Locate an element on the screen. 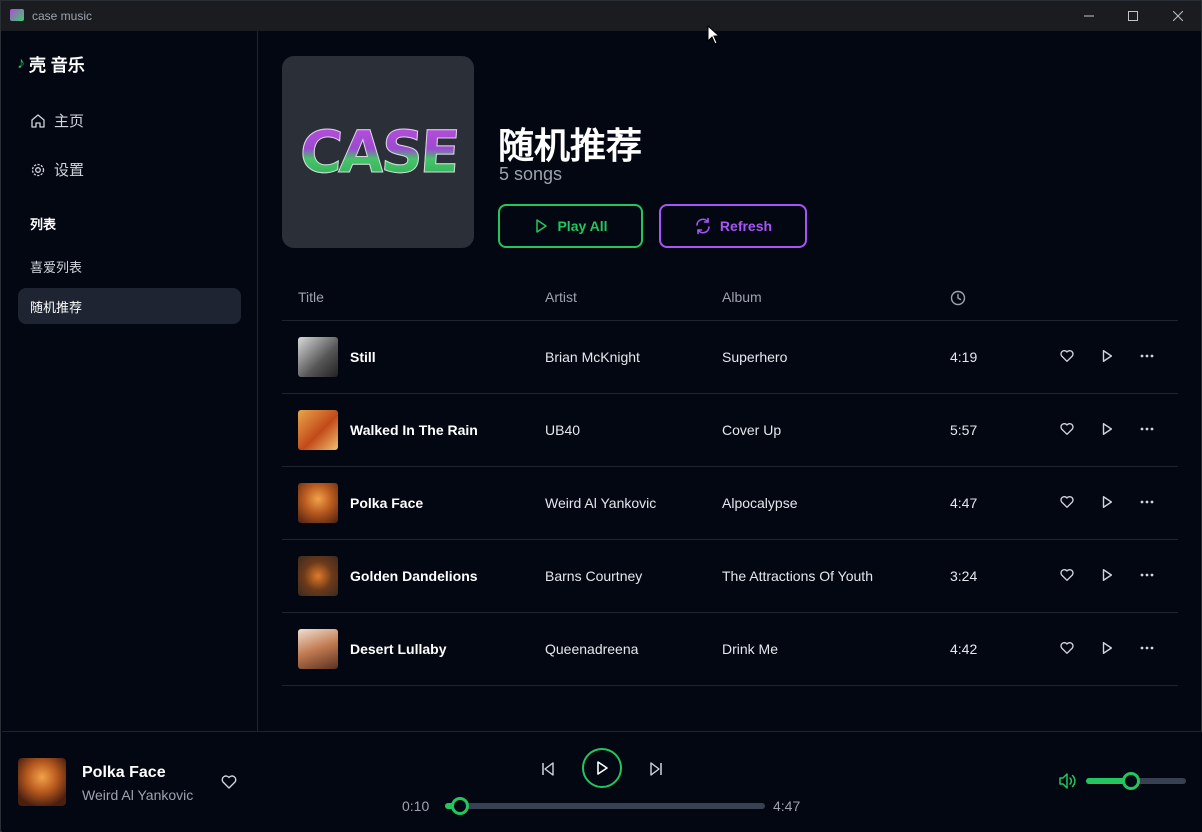 The width and height of the screenshot is (1202, 832). next-button is located at coordinates (656, 769).